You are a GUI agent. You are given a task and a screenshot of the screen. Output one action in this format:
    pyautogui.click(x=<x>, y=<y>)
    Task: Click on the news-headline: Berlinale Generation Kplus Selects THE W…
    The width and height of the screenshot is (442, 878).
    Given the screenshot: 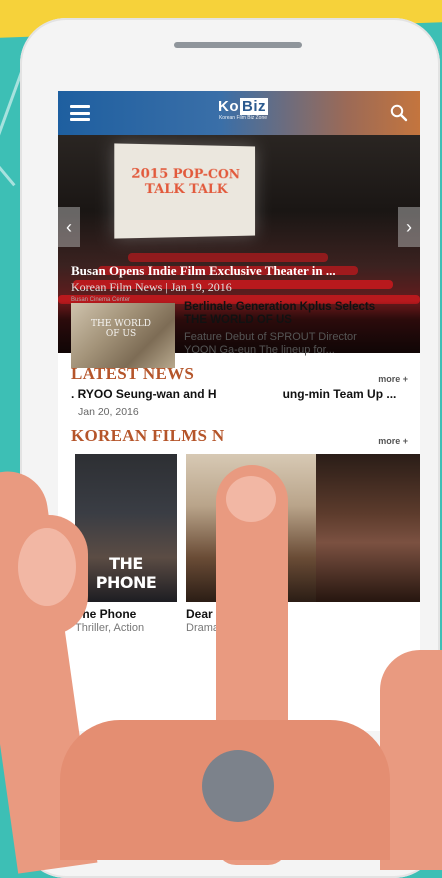 What is the action you would take?
    pyautogui.click(x=284, y=313)
    